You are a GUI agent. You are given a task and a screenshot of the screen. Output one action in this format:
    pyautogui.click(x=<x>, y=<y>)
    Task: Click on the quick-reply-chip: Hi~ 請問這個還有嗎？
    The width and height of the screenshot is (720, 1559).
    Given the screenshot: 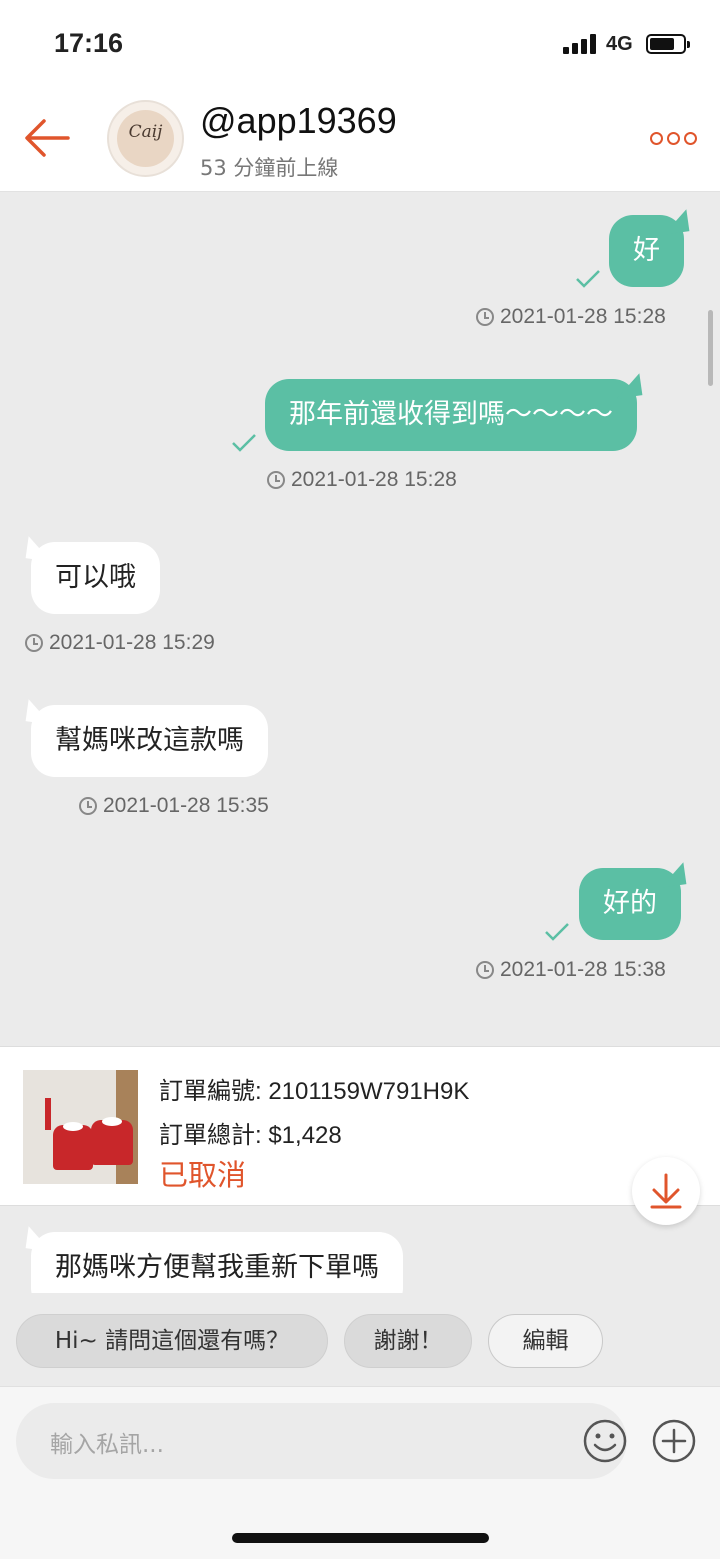 What is the action you would take?
    pyautogui.click(x=172, y=1341)
    